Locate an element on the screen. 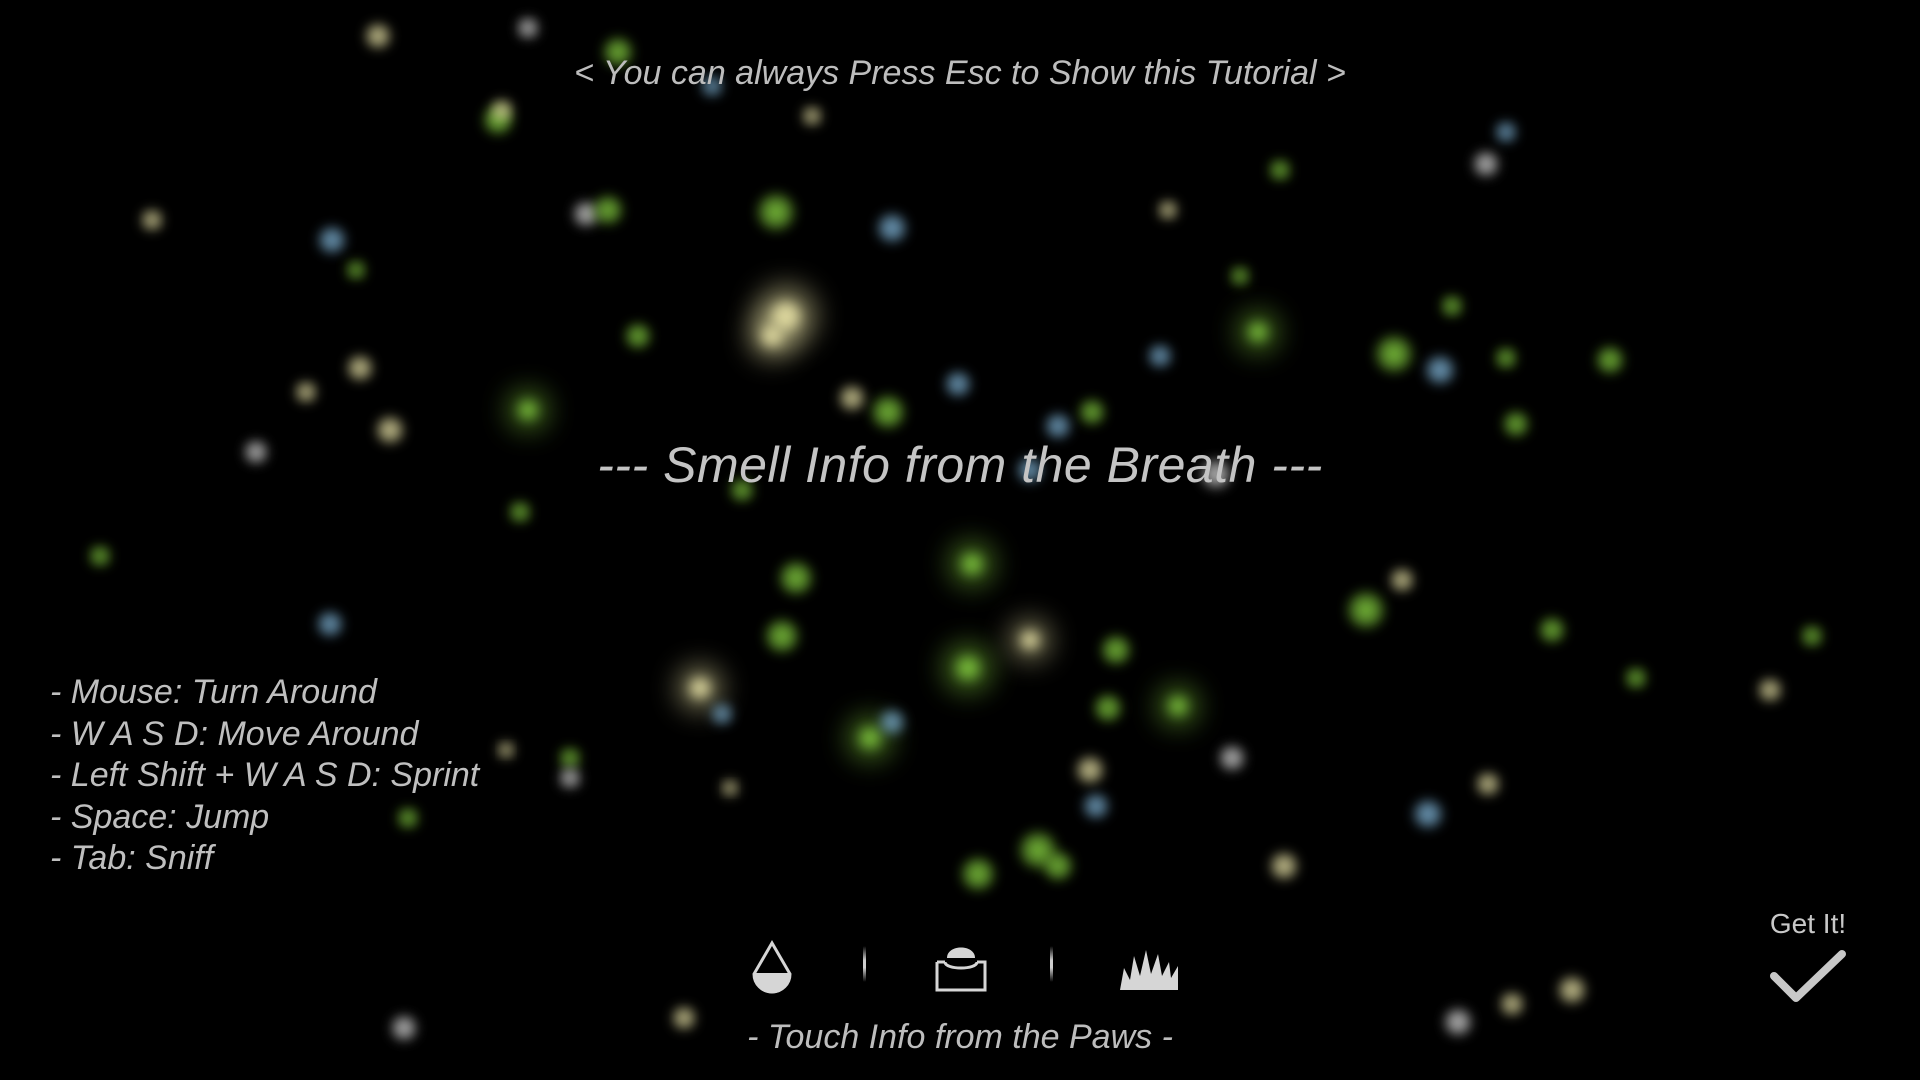 The width and height of the screenshot is (1920, 1080). get-it-label: Get It! is located at coordinates (1808, 923).